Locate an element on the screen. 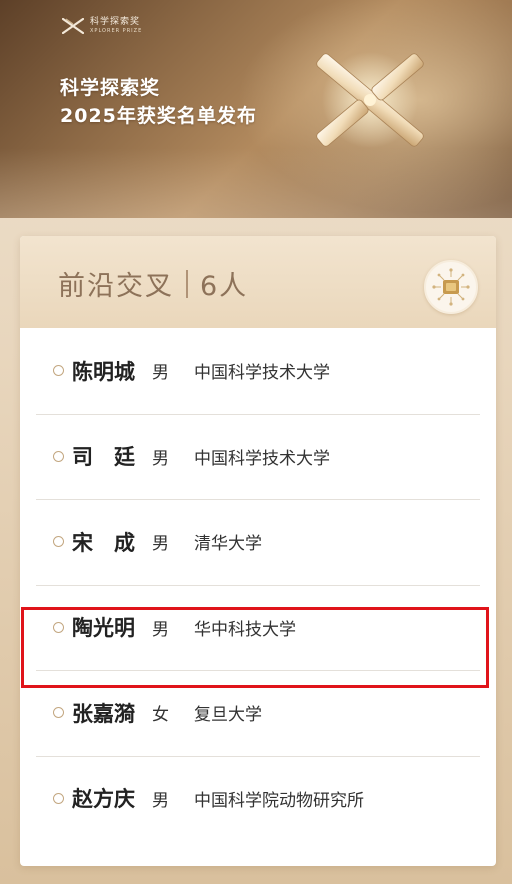 Image resolution: width=512 pixels, height=884 pixels. winner-gender: 女 is located at coordinates (160, 715).